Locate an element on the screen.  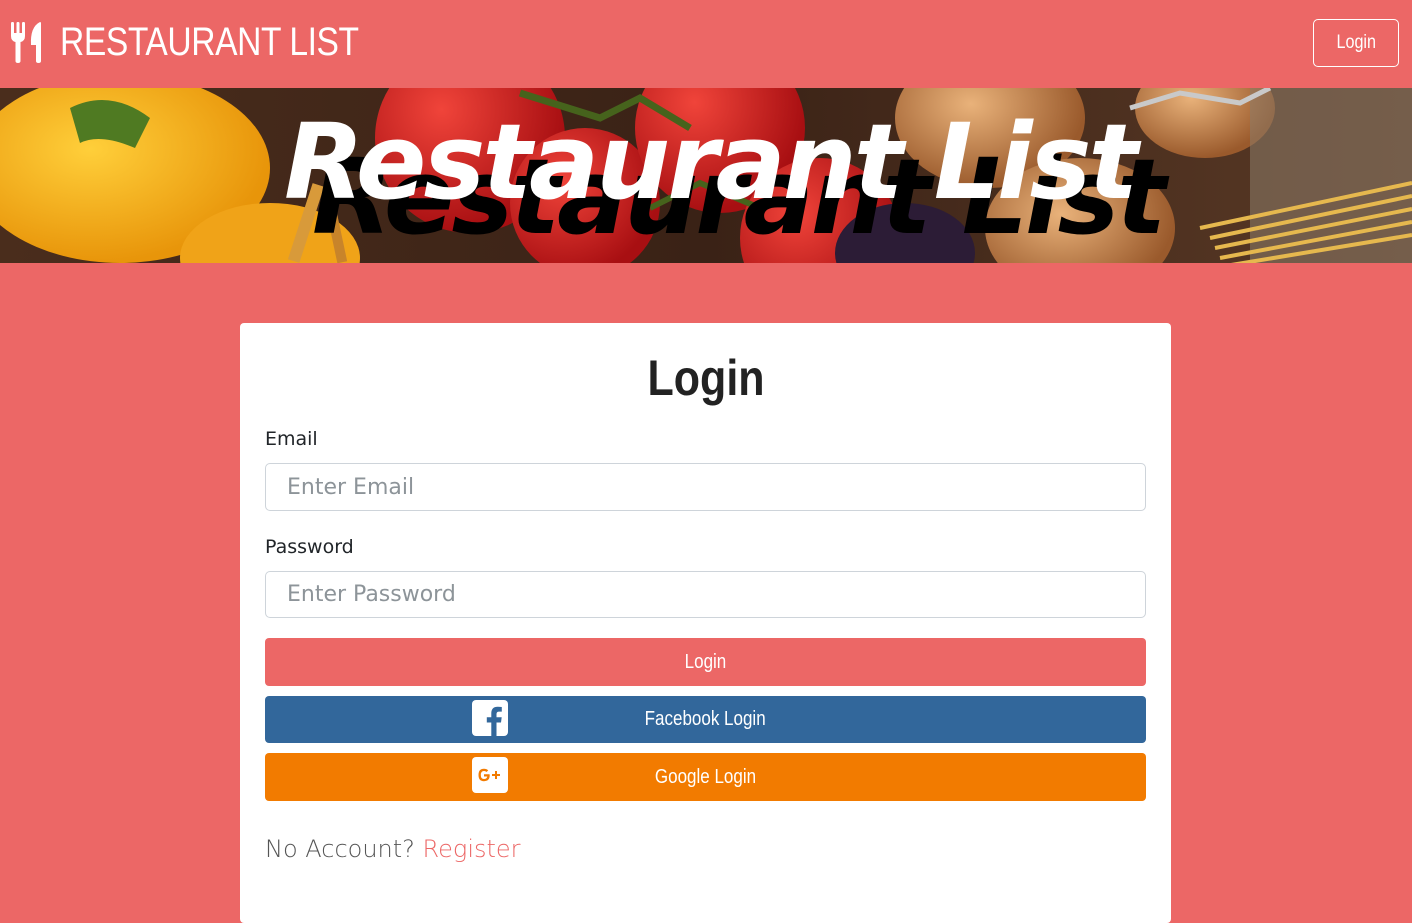
brand-link: RESTAURANT LIST is located at coordinates (213, 42).